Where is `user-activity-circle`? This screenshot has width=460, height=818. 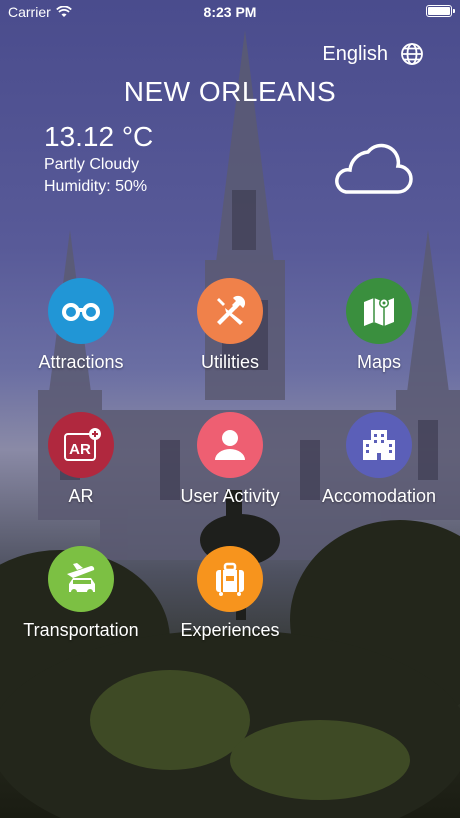
user-activity-circle is located at coordinates (230, 445).